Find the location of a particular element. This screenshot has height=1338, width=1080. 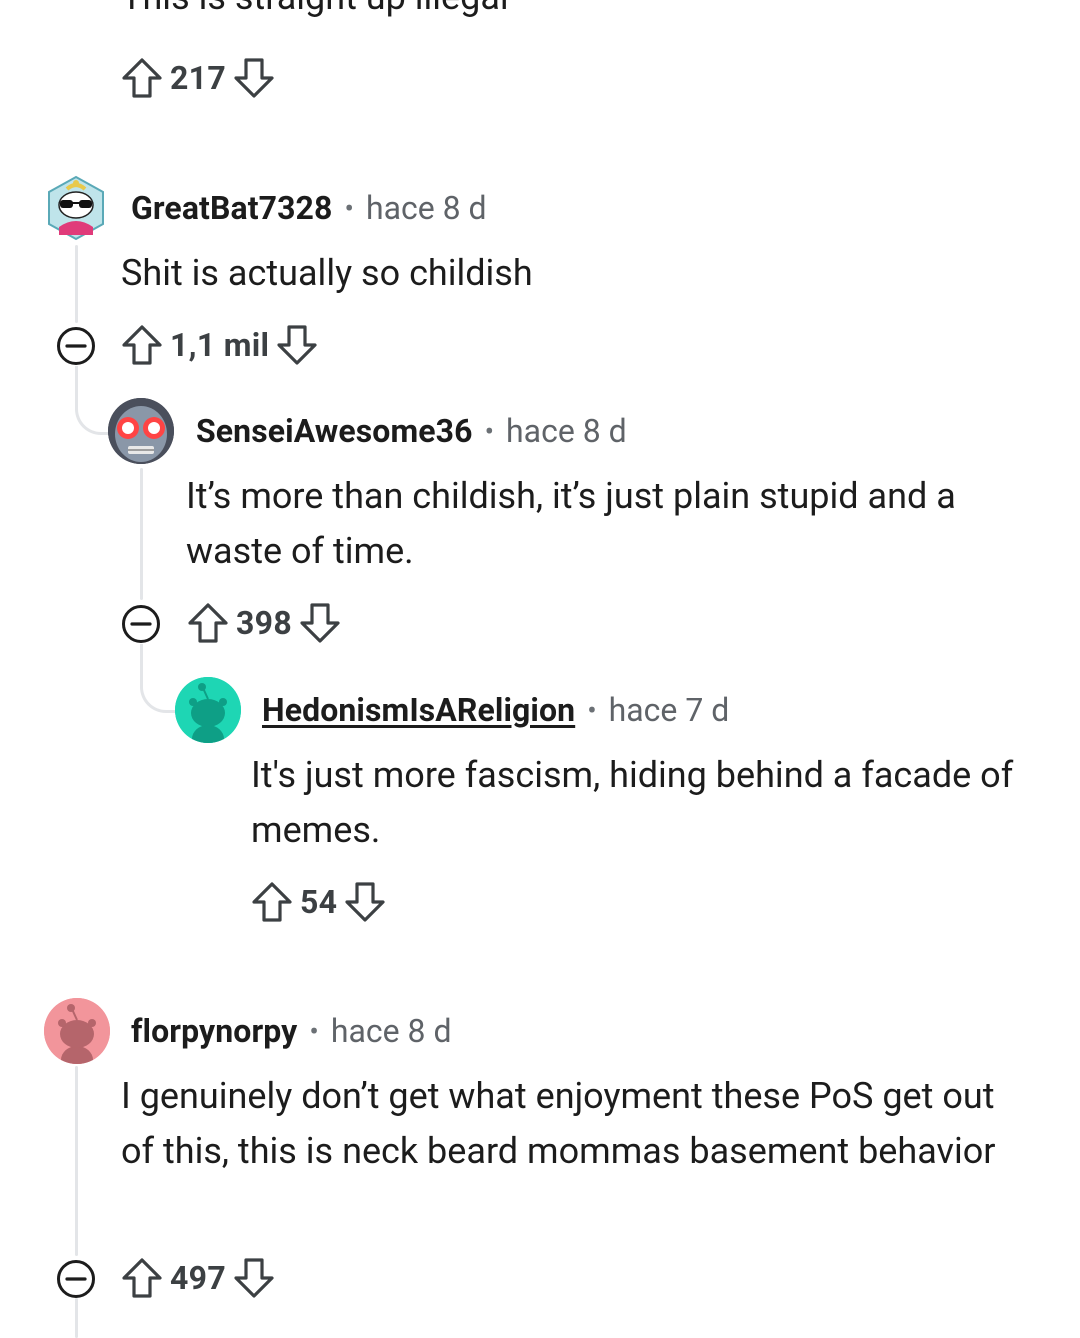

vote-count: 497 is located at coordinates (198, 1278).